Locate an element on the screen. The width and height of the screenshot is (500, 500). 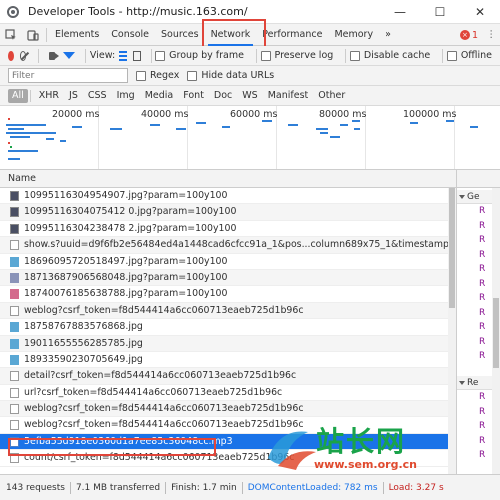
document-icon is located at coordinates (14, 425).